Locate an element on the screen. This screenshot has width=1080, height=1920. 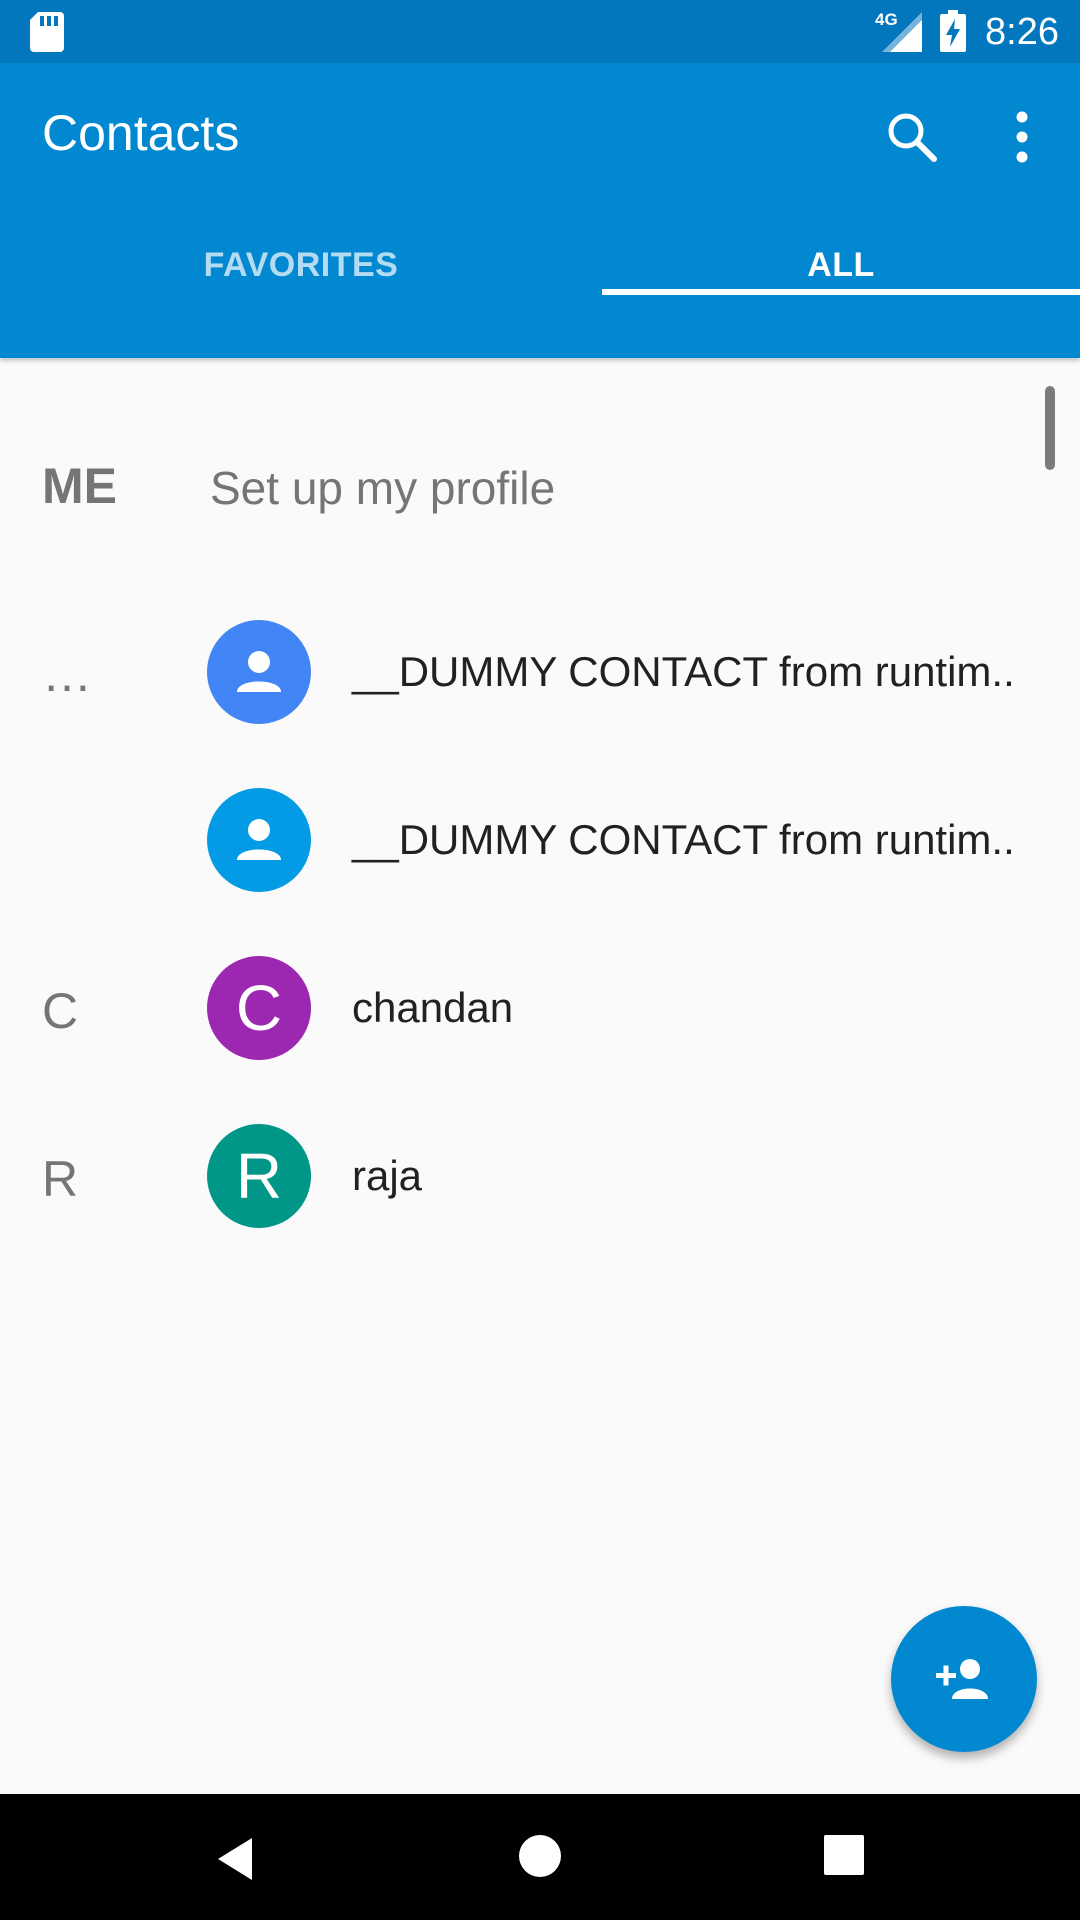
contact-row: C chandan is located at coordinates (540, 1040).